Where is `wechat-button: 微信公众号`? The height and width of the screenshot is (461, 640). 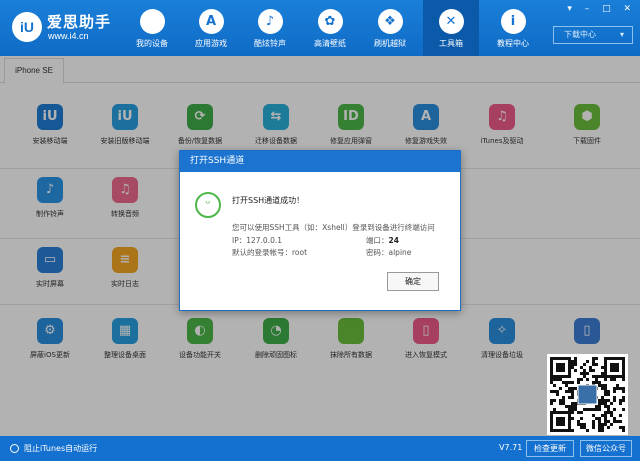 wechat-button: 微信公众号 is located at coordinates (606, 448).